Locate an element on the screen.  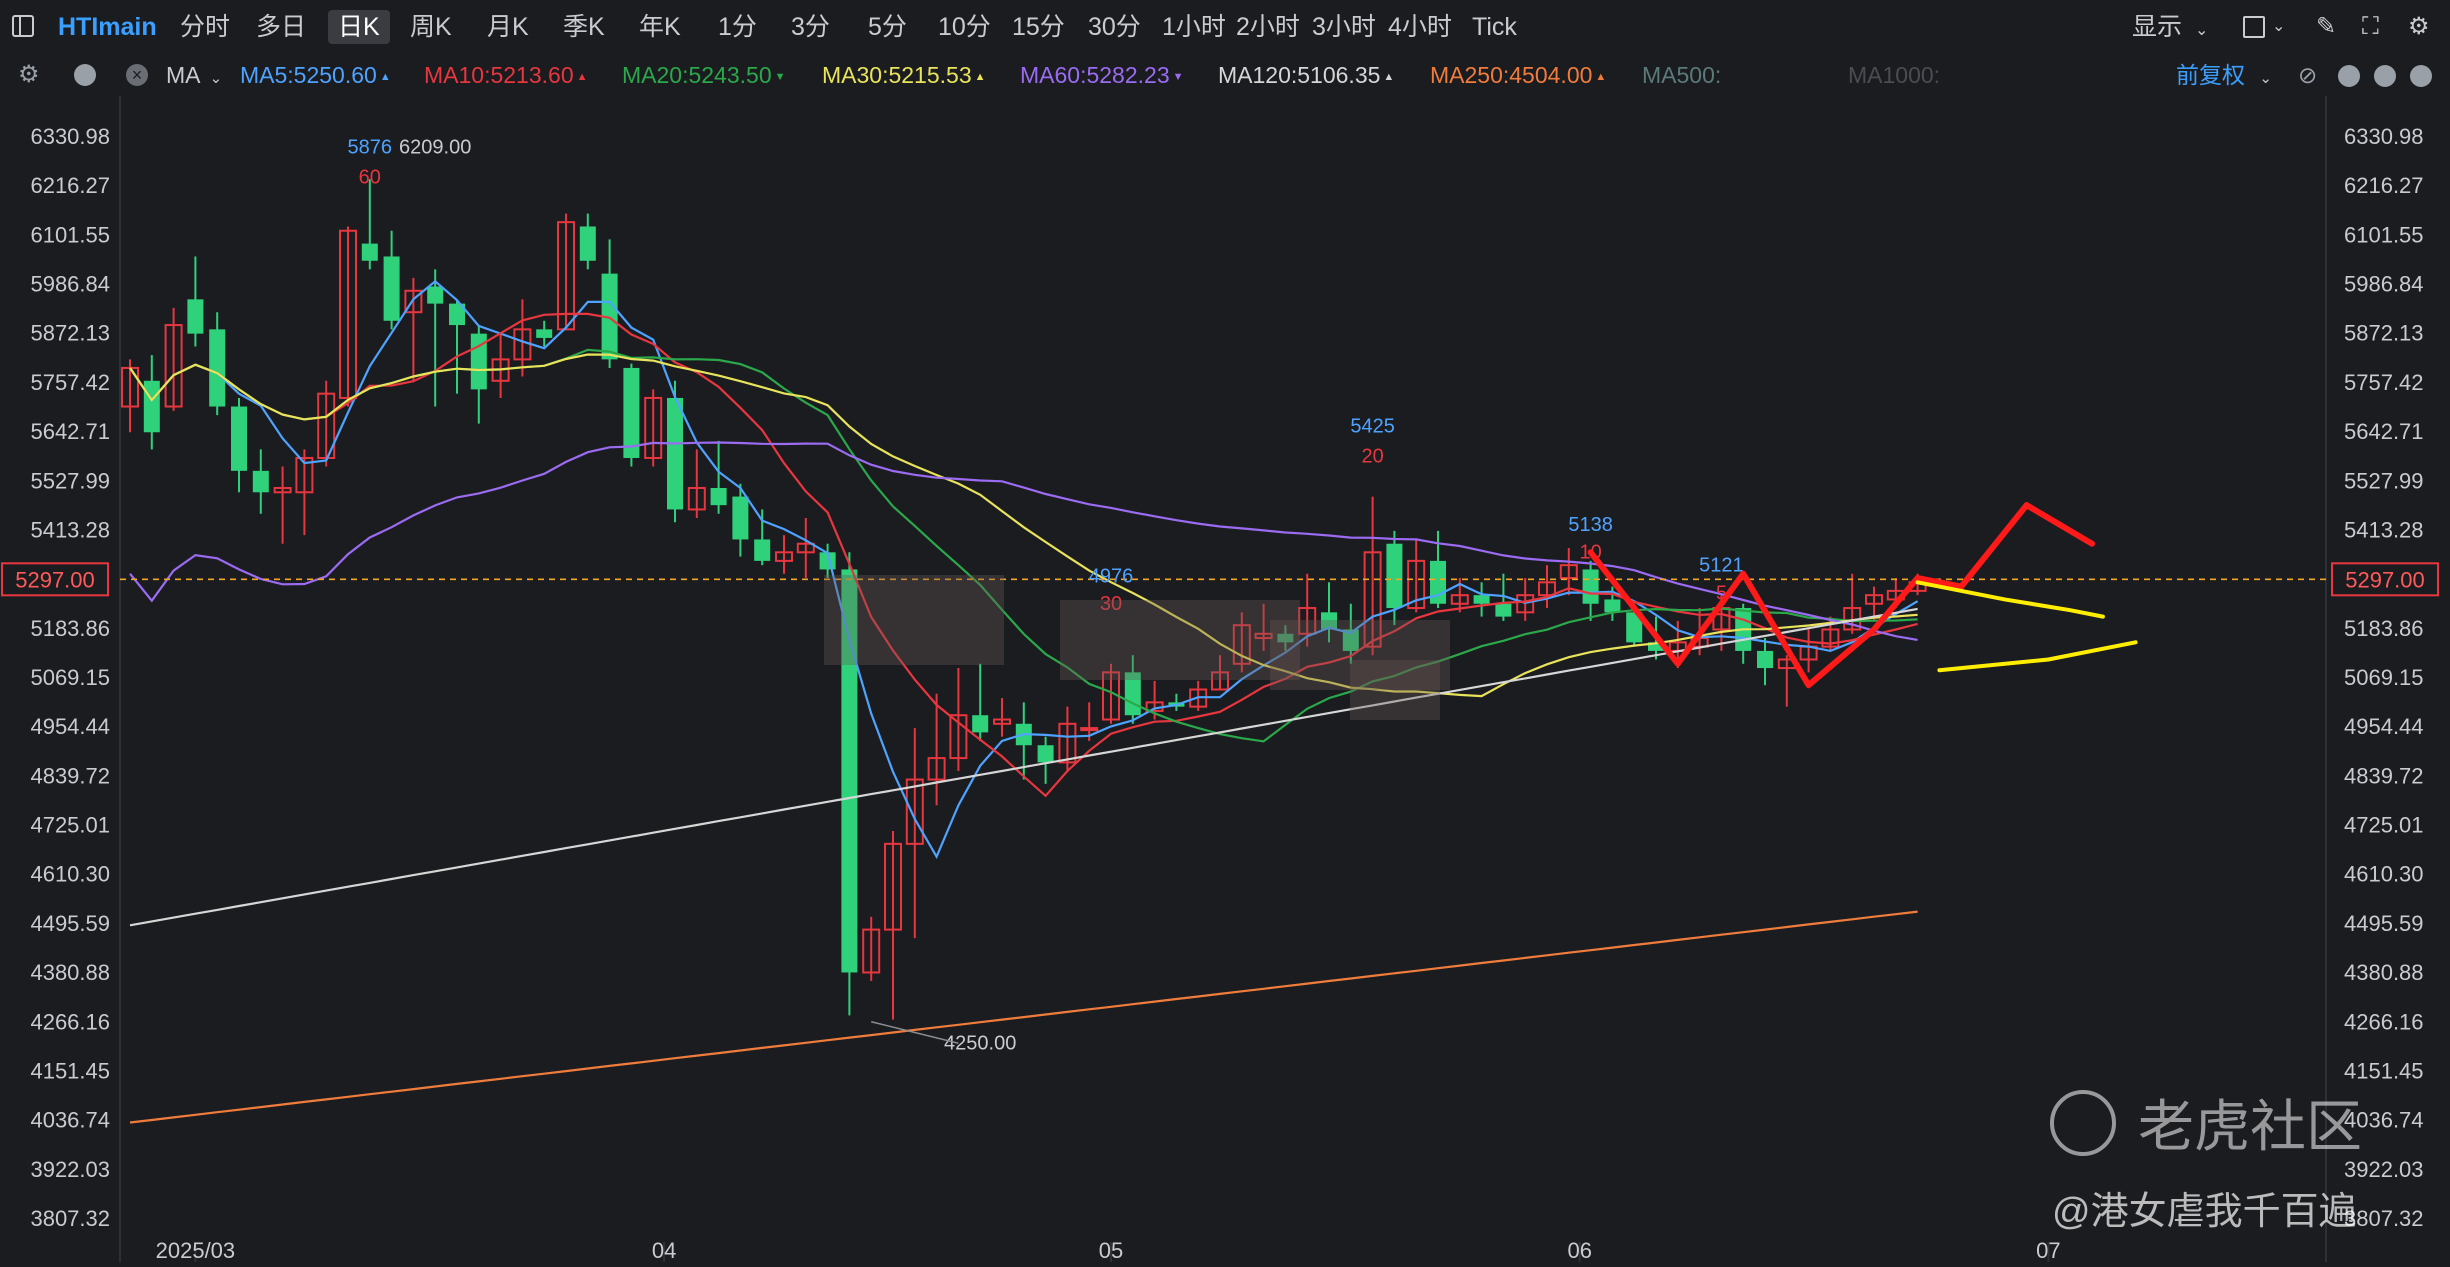
ma-value: MA60:5282.23 ▼ is located at coordinates (1102, 75).